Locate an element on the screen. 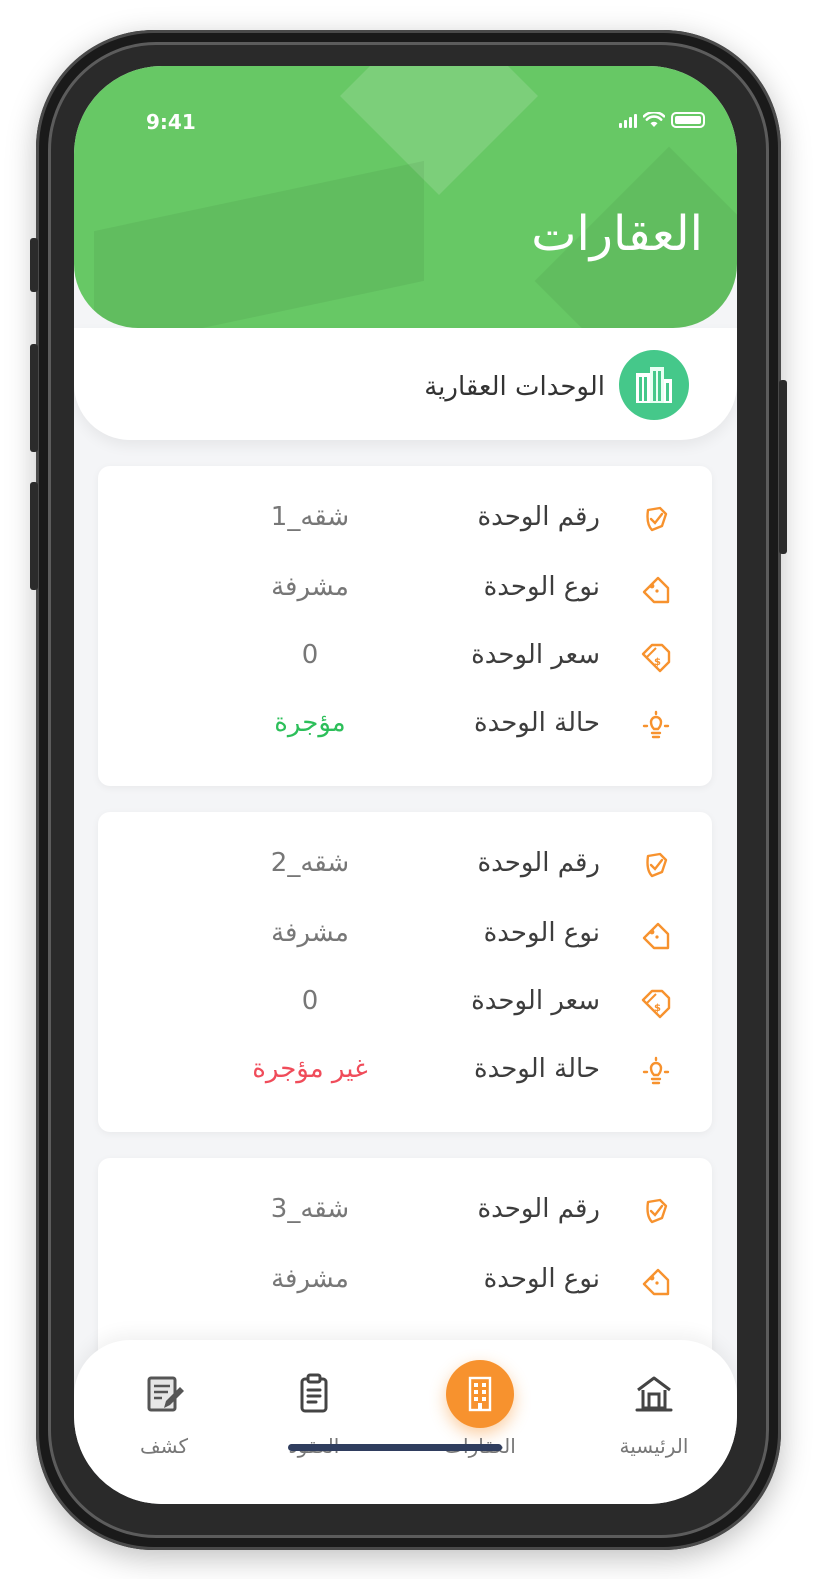  buildings-icon is located at coordinates (654, 385).